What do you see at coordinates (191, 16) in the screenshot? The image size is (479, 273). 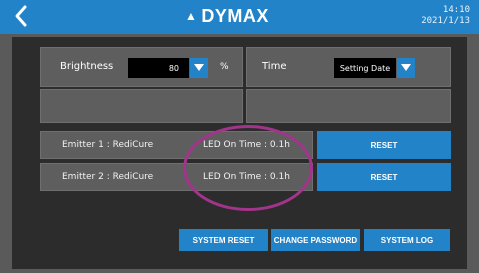 I see `logo-mark-icon: ▲` at bounding box center [191, 16].